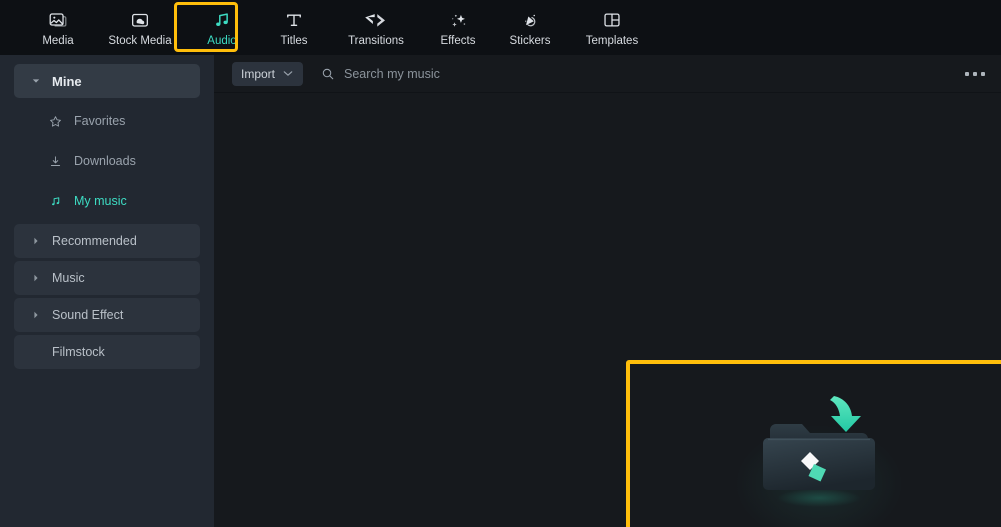  What do you see at coordinates (376, 20) in the screenshot?
I see `transitions-icon` at bounding box center [376, 20].